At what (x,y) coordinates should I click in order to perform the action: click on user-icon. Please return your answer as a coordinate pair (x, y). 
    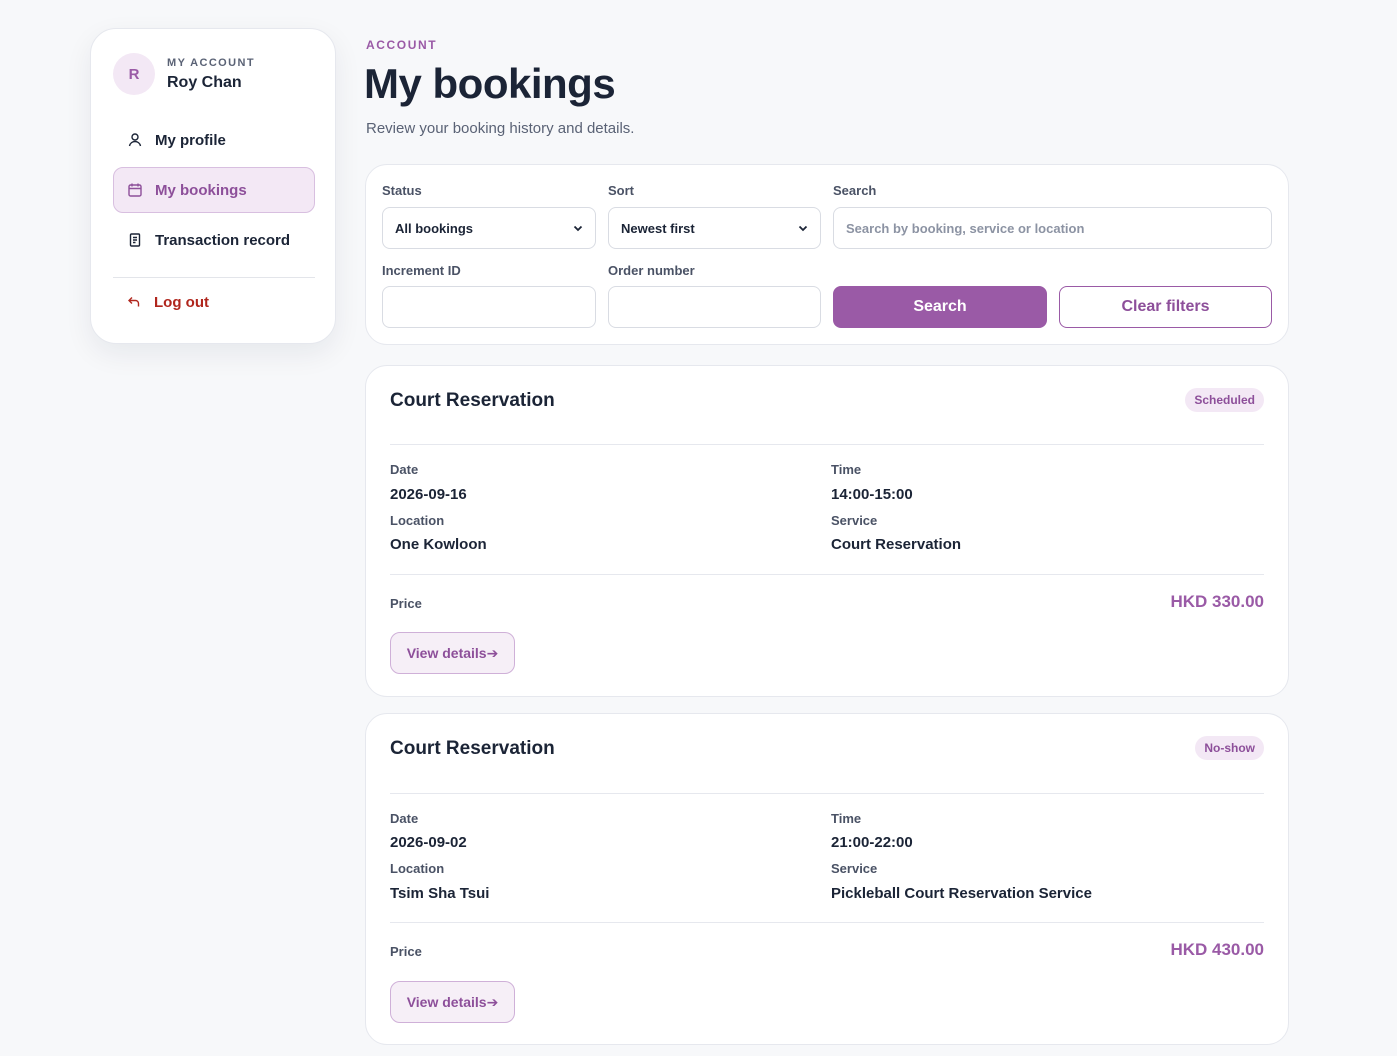
    Looking at the image, I should click on (135, 140).